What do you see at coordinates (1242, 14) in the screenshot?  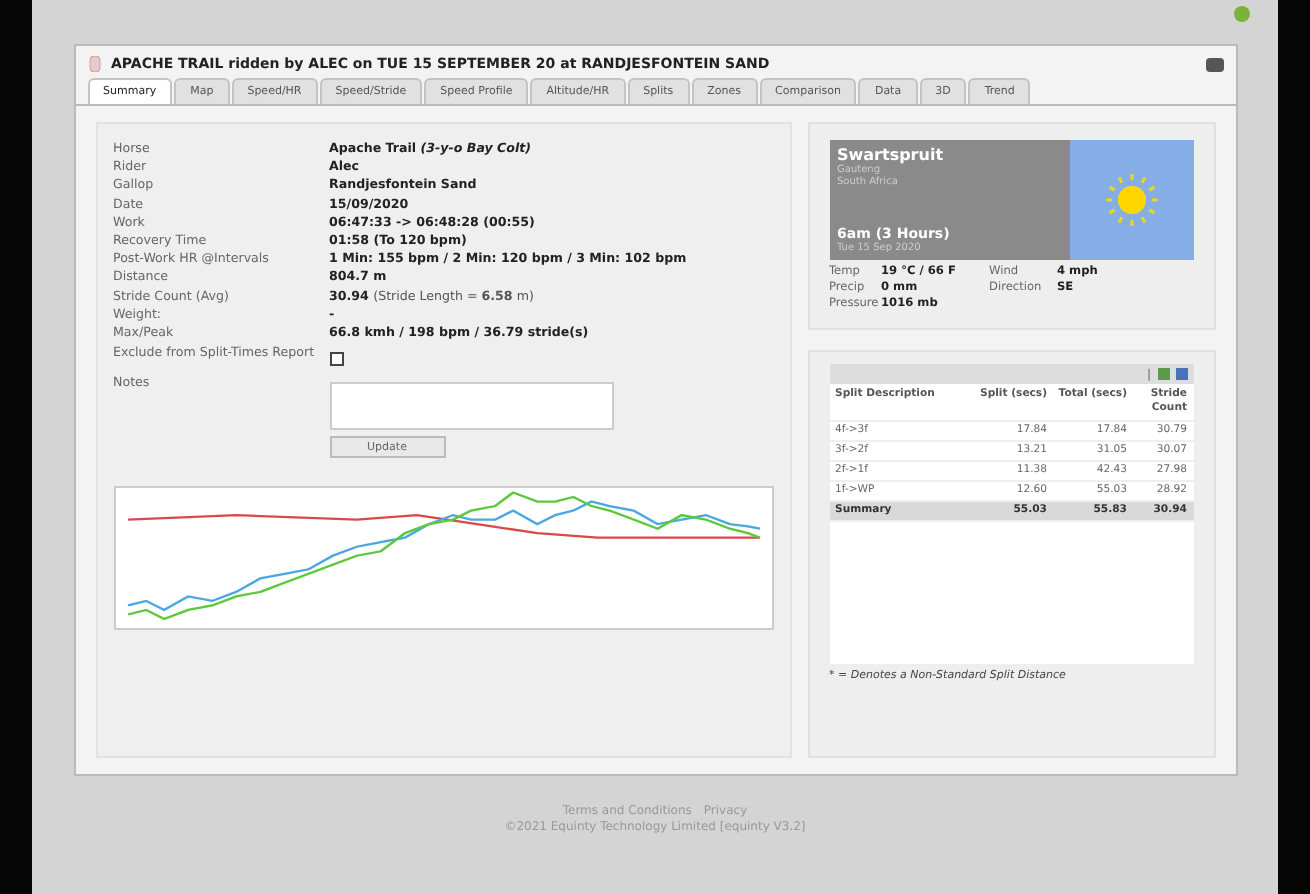 I see `status-icon` at bounding box center [1242, 14].